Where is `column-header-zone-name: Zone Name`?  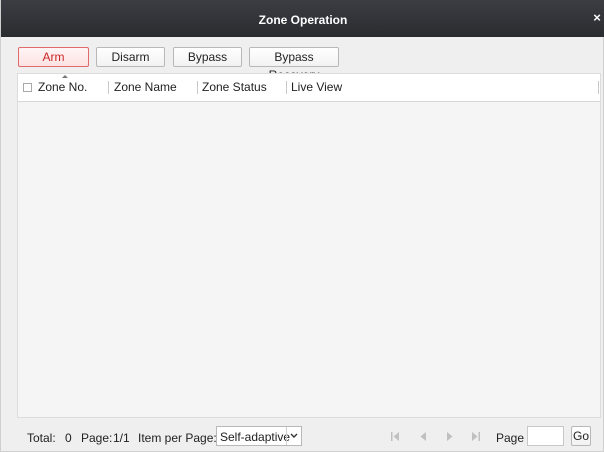 column-header-zone-name: Zone Name is located at coordinates (145, 87).